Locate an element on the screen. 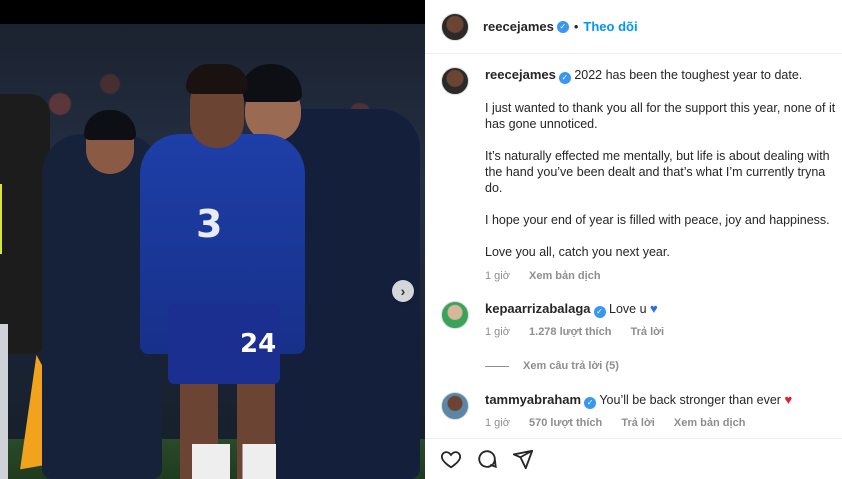 The height and width of the screenshot is (479, 842). comment-icon is located at coordinates (487, 459).